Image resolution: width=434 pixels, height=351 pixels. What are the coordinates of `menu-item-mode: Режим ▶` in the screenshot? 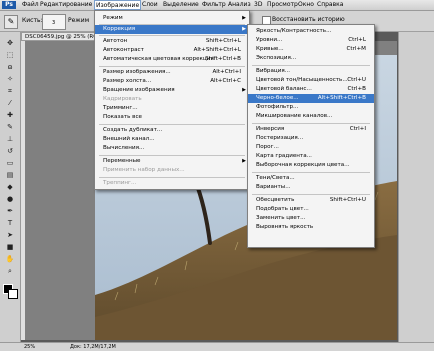 It's located at (172, 18).